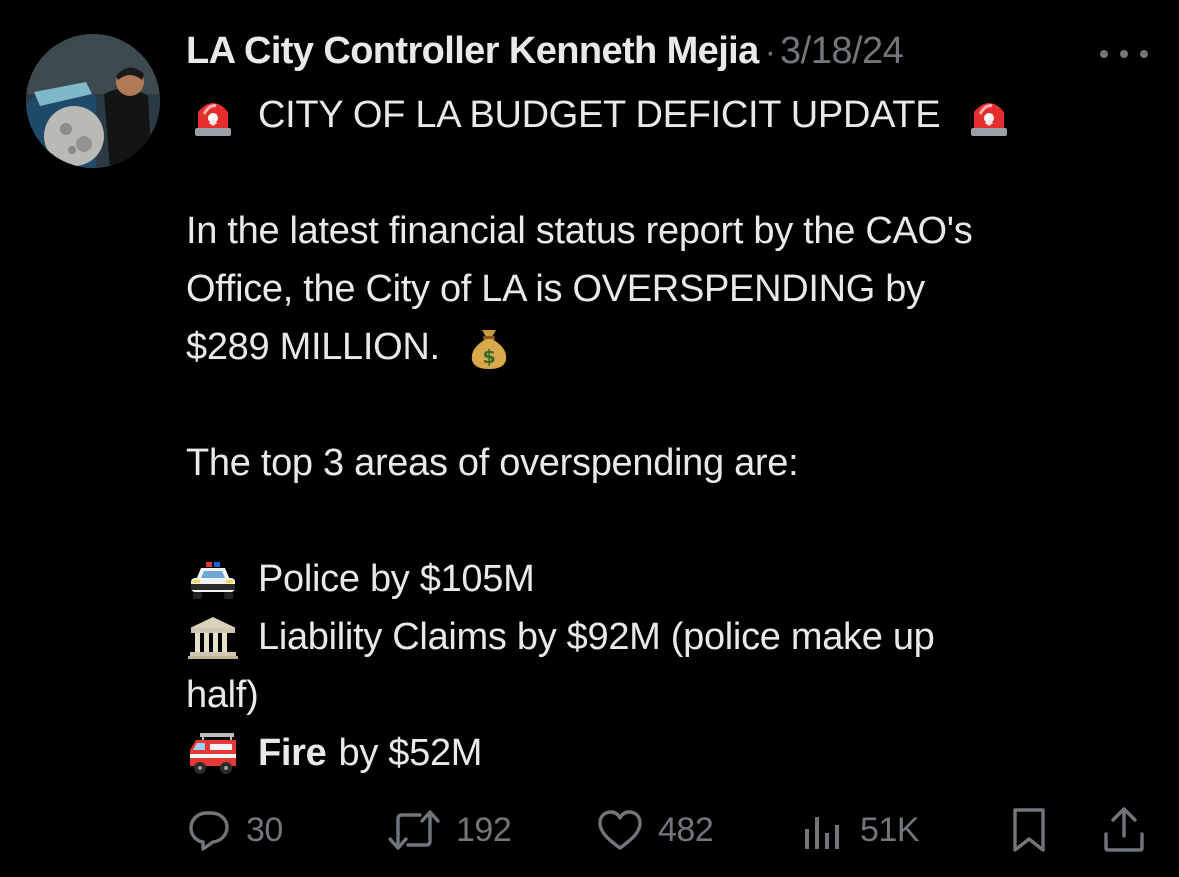 This screenshot has height=877, width=1179. What do you see at coordinates (213, 579) in the screenshot?
I see `police-car-icon` at bounding box center [213, 579].